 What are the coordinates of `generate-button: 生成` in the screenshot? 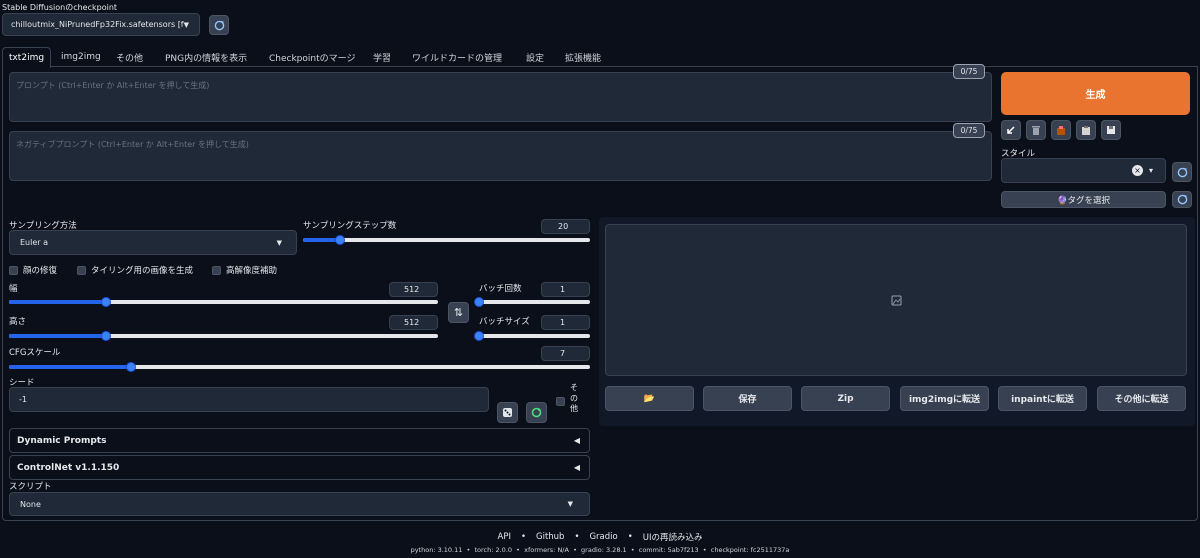 It's located at (1095, 93).